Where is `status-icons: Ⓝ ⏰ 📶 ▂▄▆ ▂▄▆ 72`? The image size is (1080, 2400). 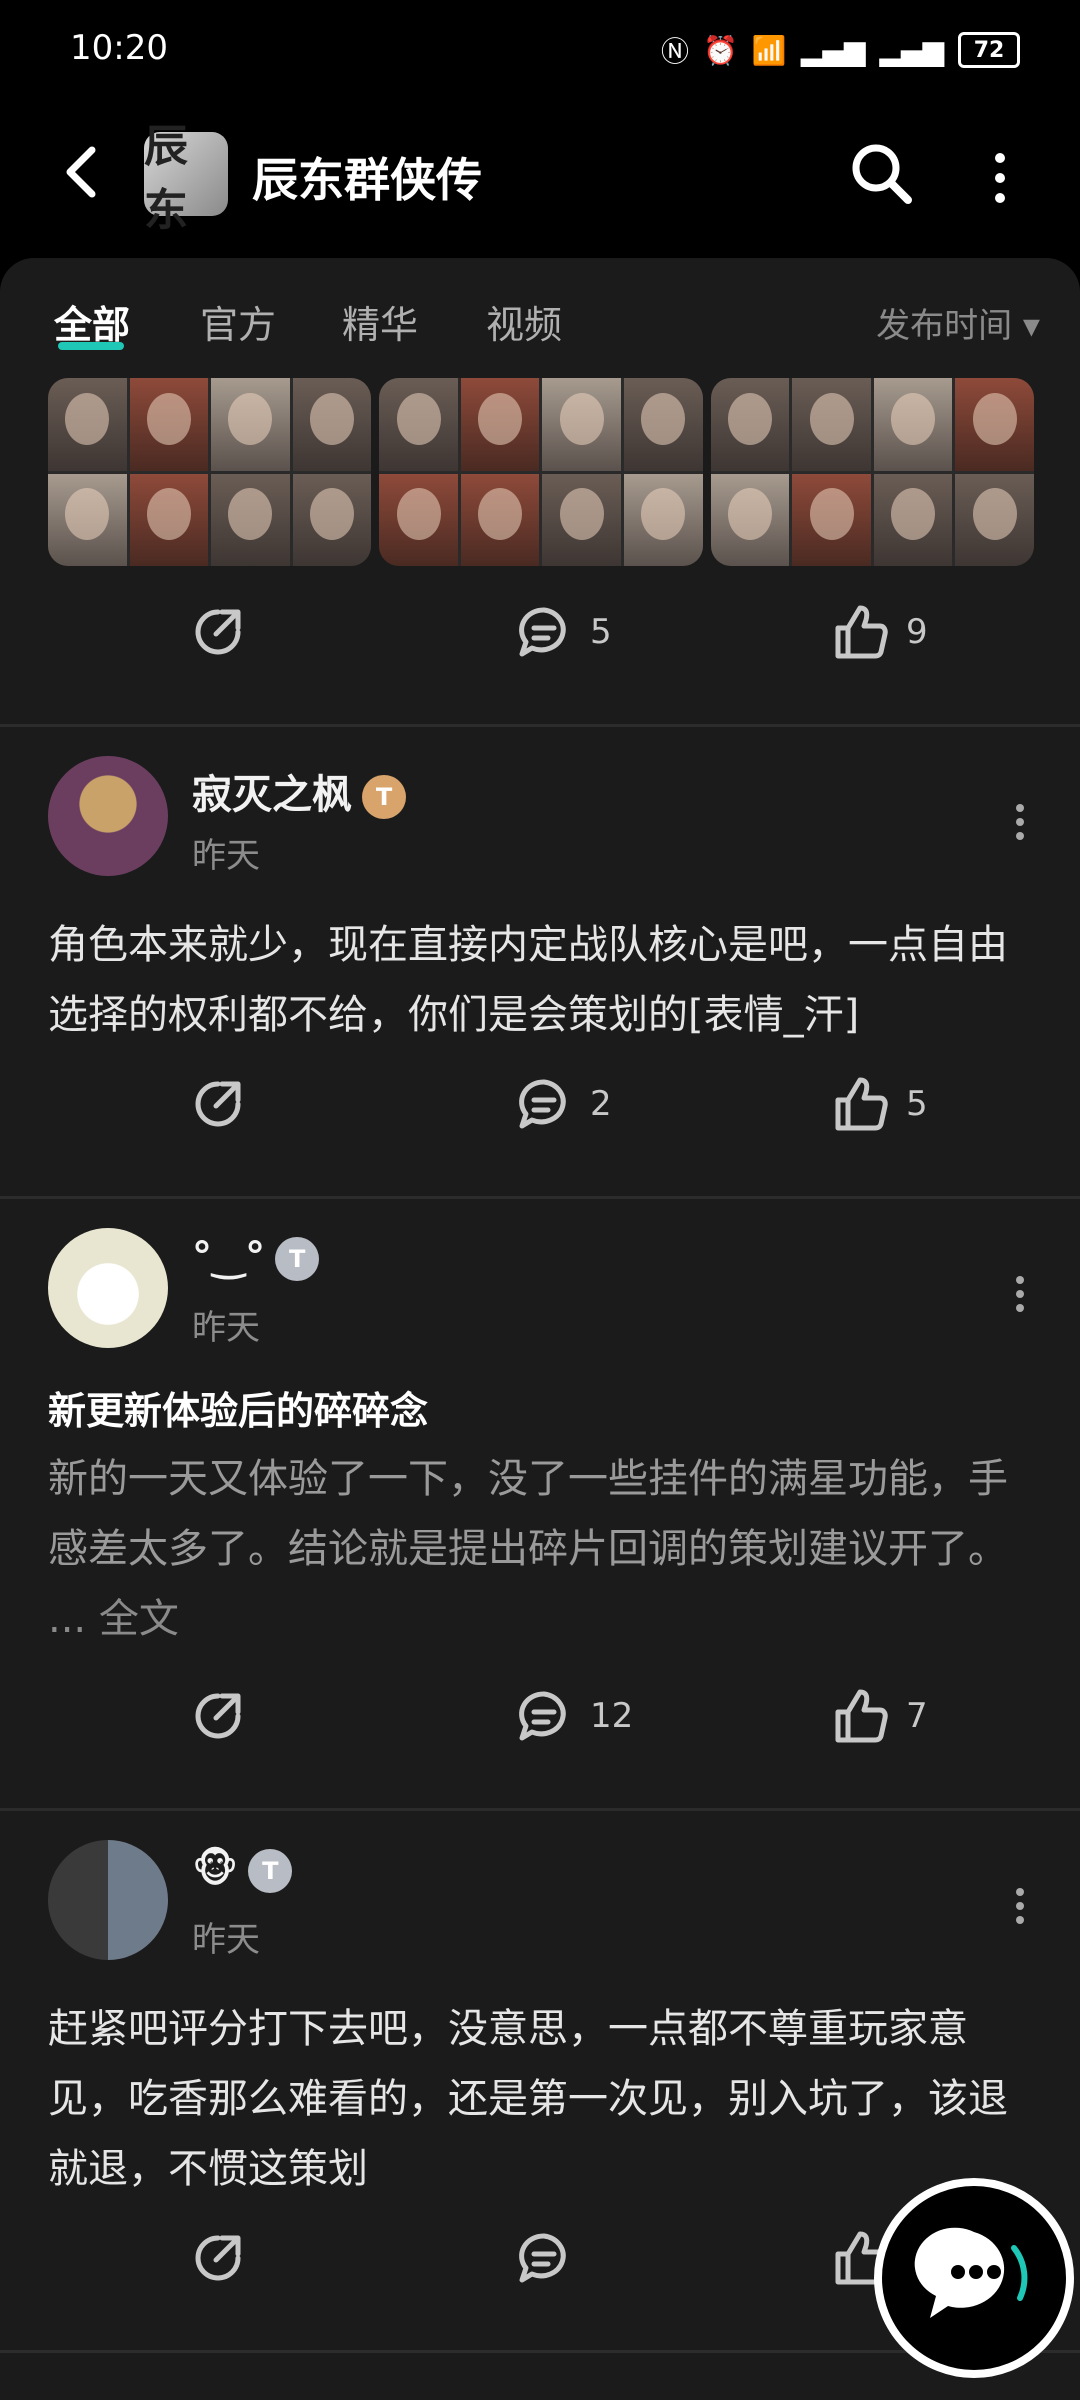
status-icons: Ⓝ ⏰ 📶 ▂▄▆ ▂▄▆ 72 is located at coordinates (840, 50).